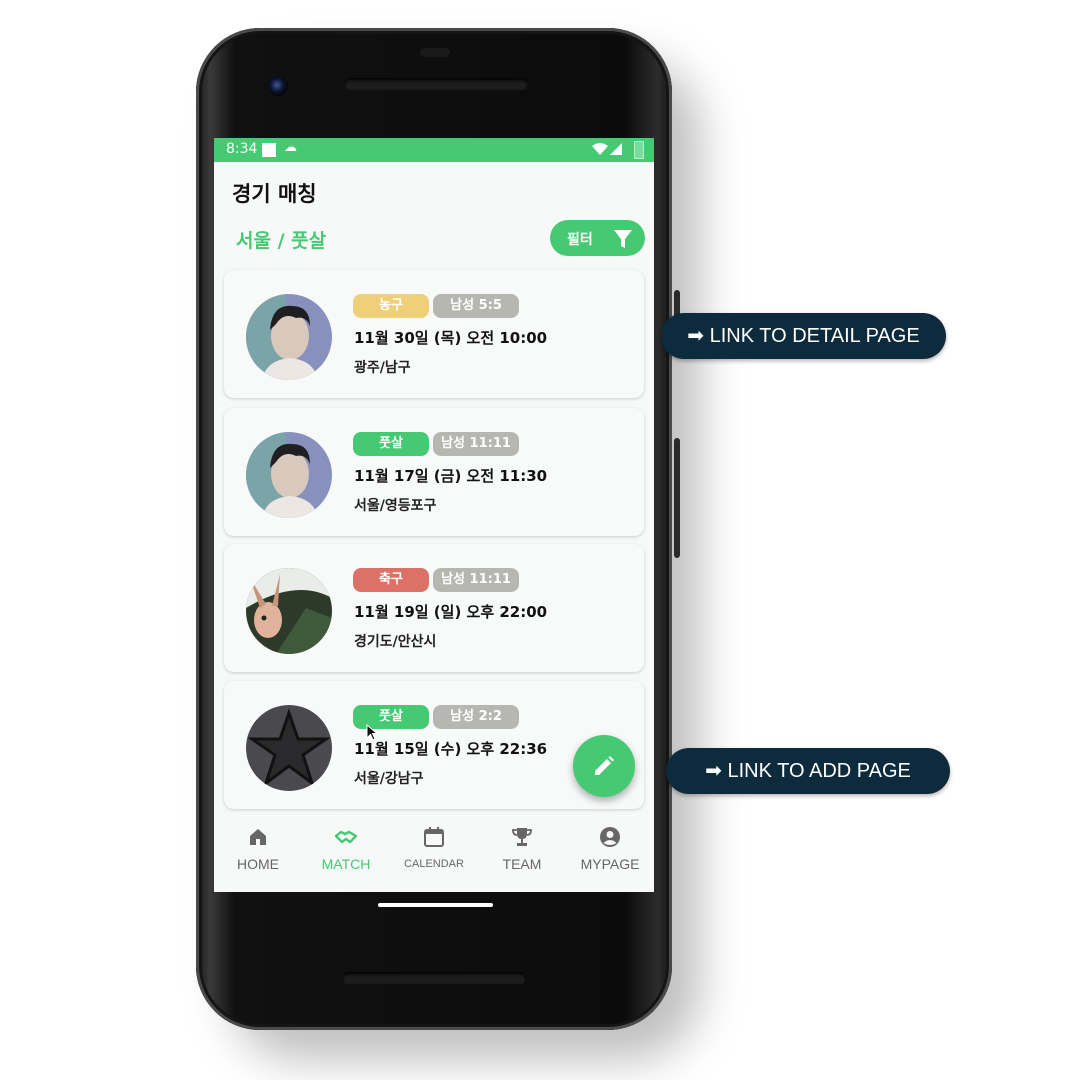 This screenshot has height=1080, width=1080. I want to click on mouse-cursor-icon, so click(372, 732).